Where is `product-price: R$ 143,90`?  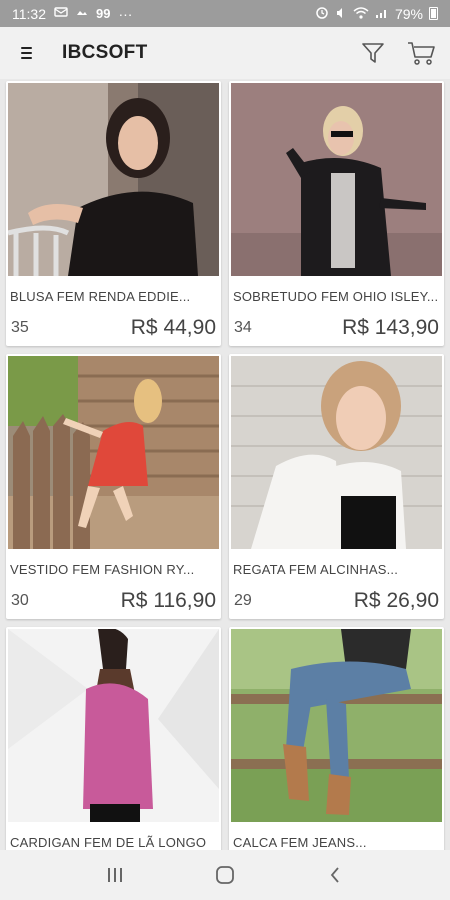
product-price: R$ 143,90 is located at coordinates (390, 327).